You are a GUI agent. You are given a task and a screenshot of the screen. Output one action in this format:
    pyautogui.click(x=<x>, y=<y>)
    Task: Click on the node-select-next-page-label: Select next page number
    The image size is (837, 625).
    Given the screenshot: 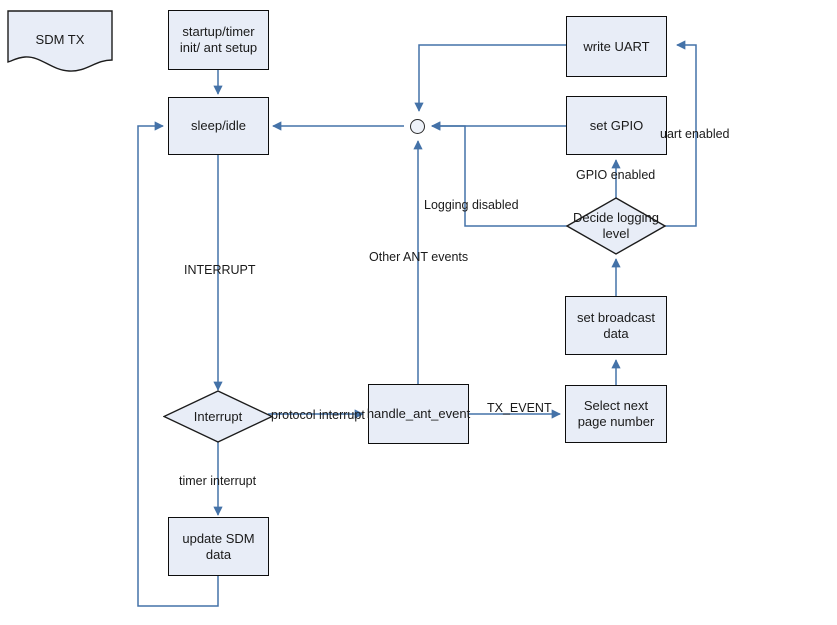 What is the action you would take?
    pyautogui.click(x=616, y=413)
    